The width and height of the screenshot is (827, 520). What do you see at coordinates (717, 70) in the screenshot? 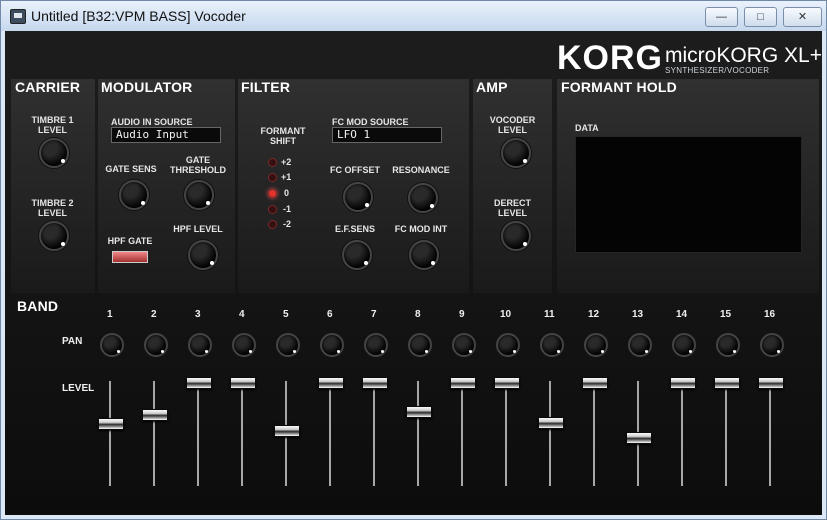
I see `logo-subtitle: SYNTHESIZER/VOCODER` at bounding box center [717, 70].